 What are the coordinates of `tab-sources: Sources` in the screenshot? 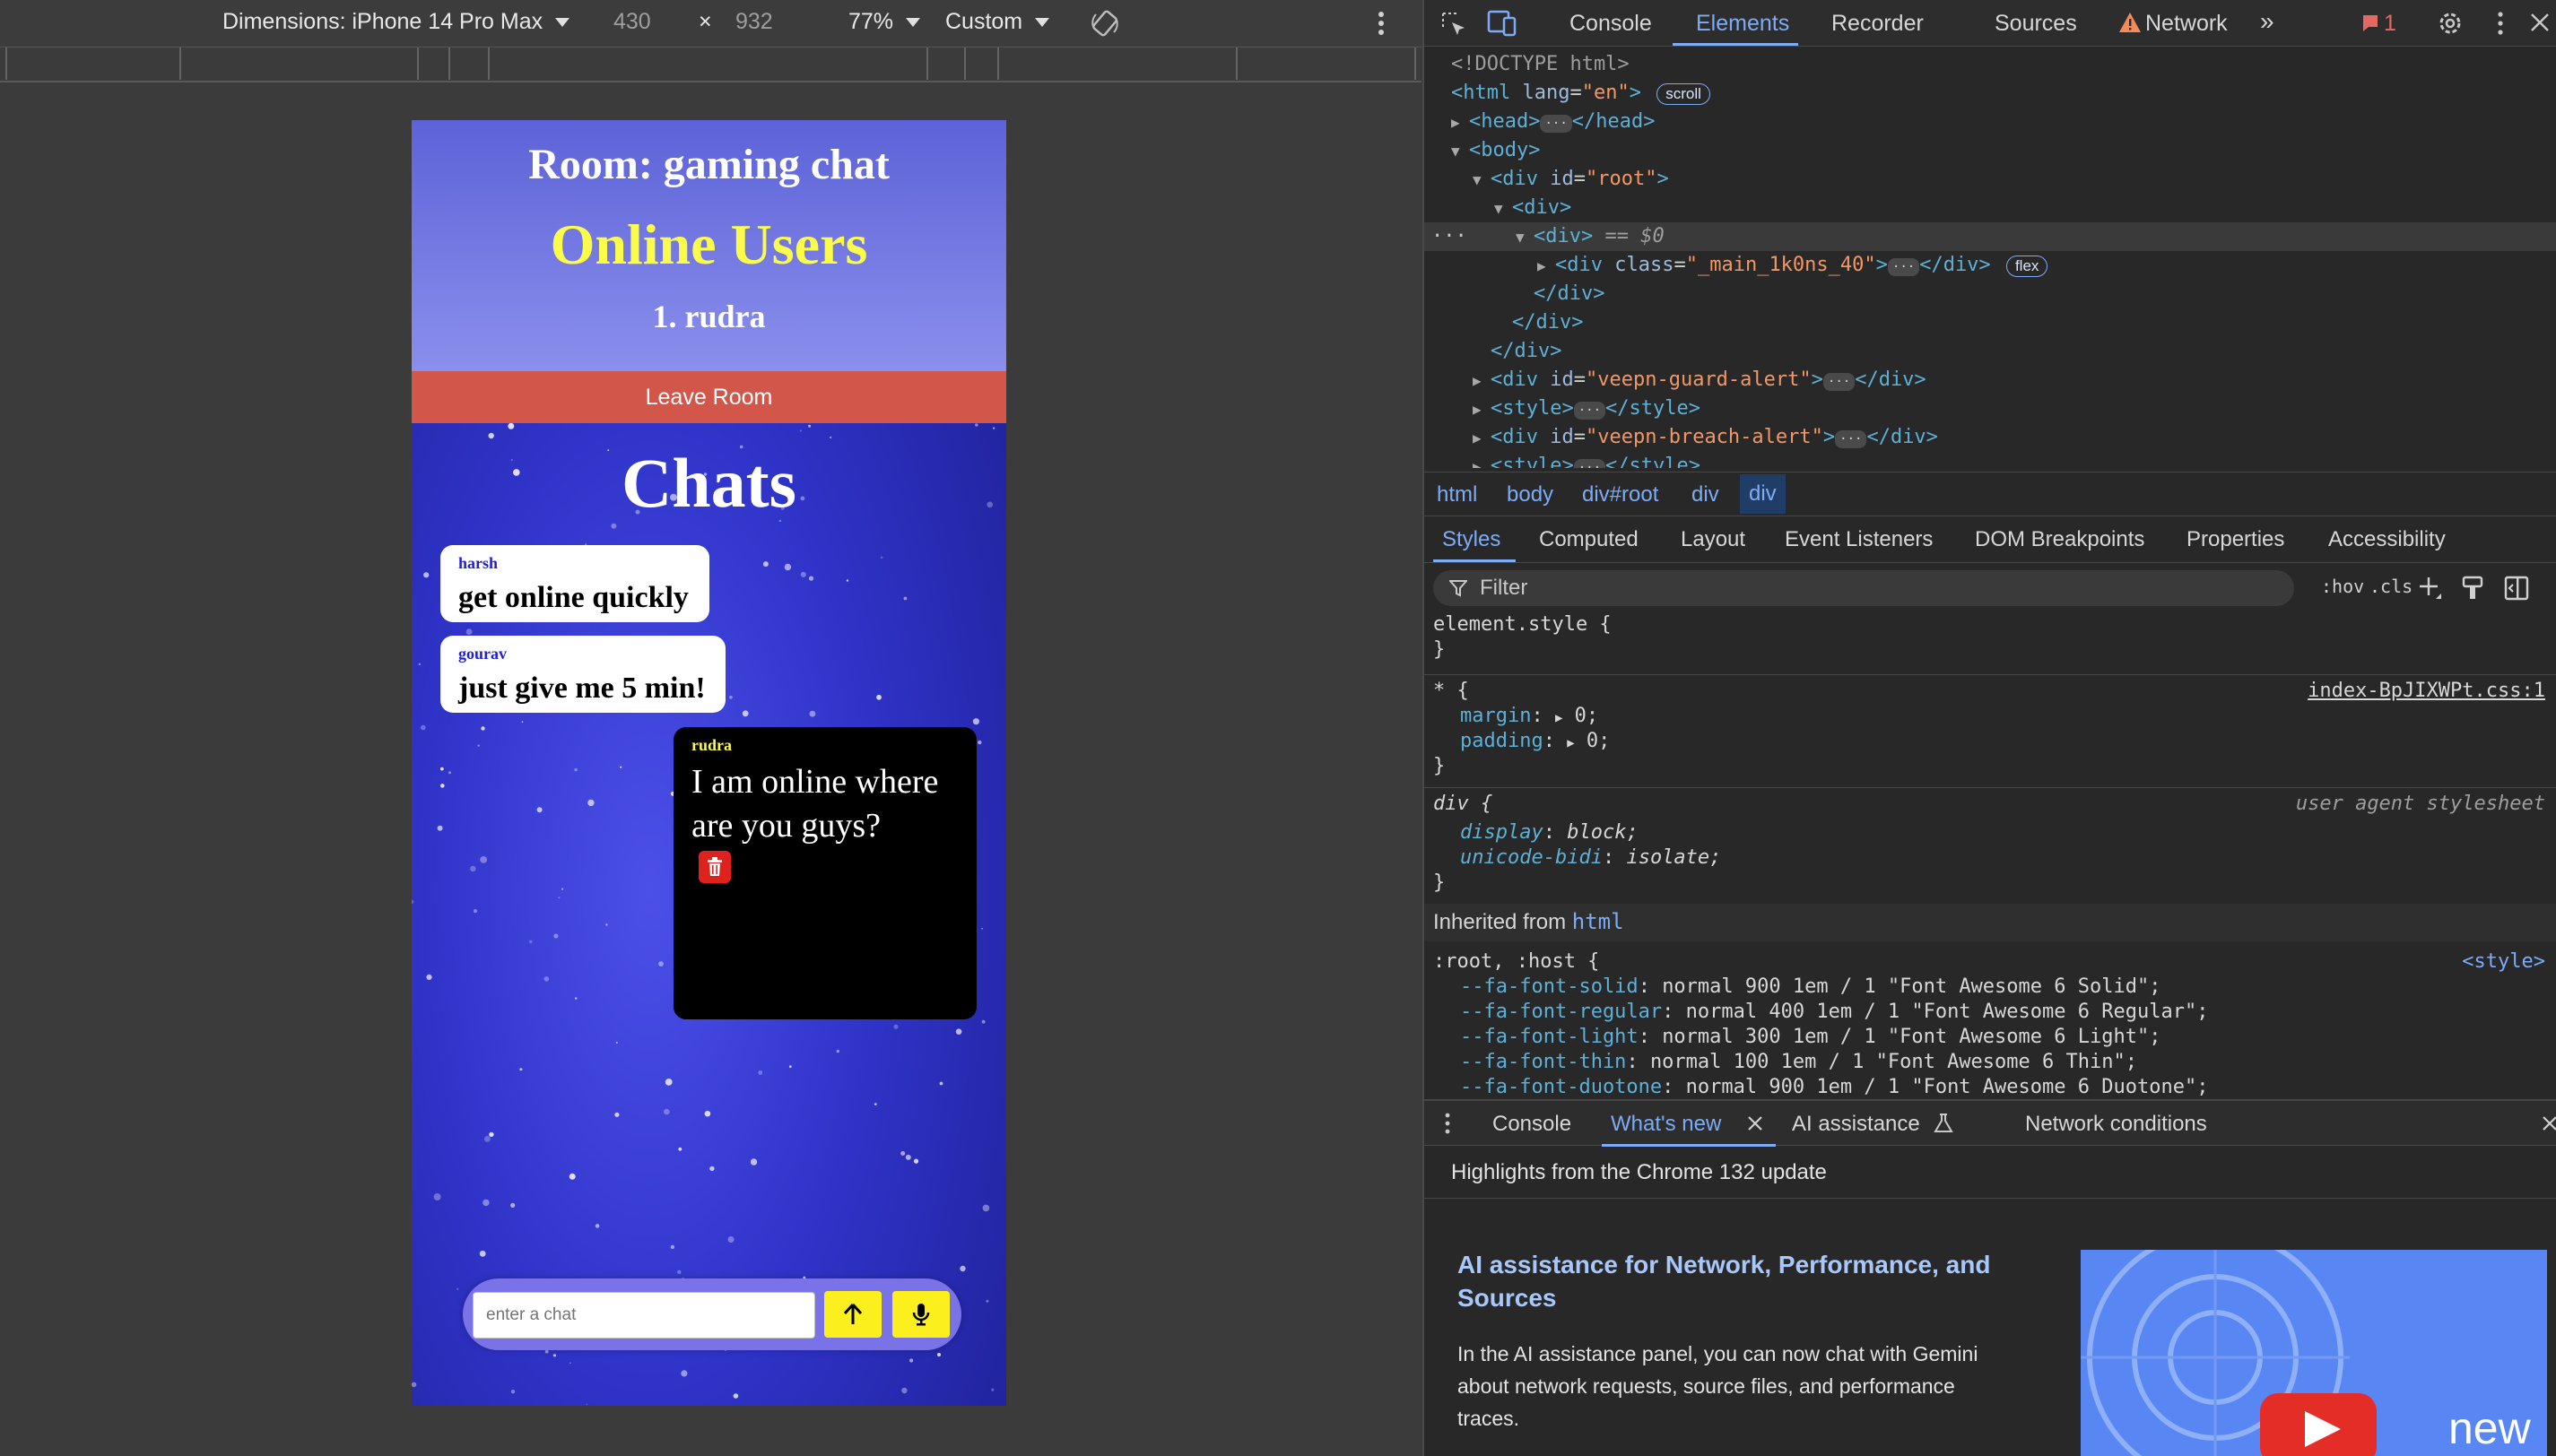 It's located at (2036, 24).